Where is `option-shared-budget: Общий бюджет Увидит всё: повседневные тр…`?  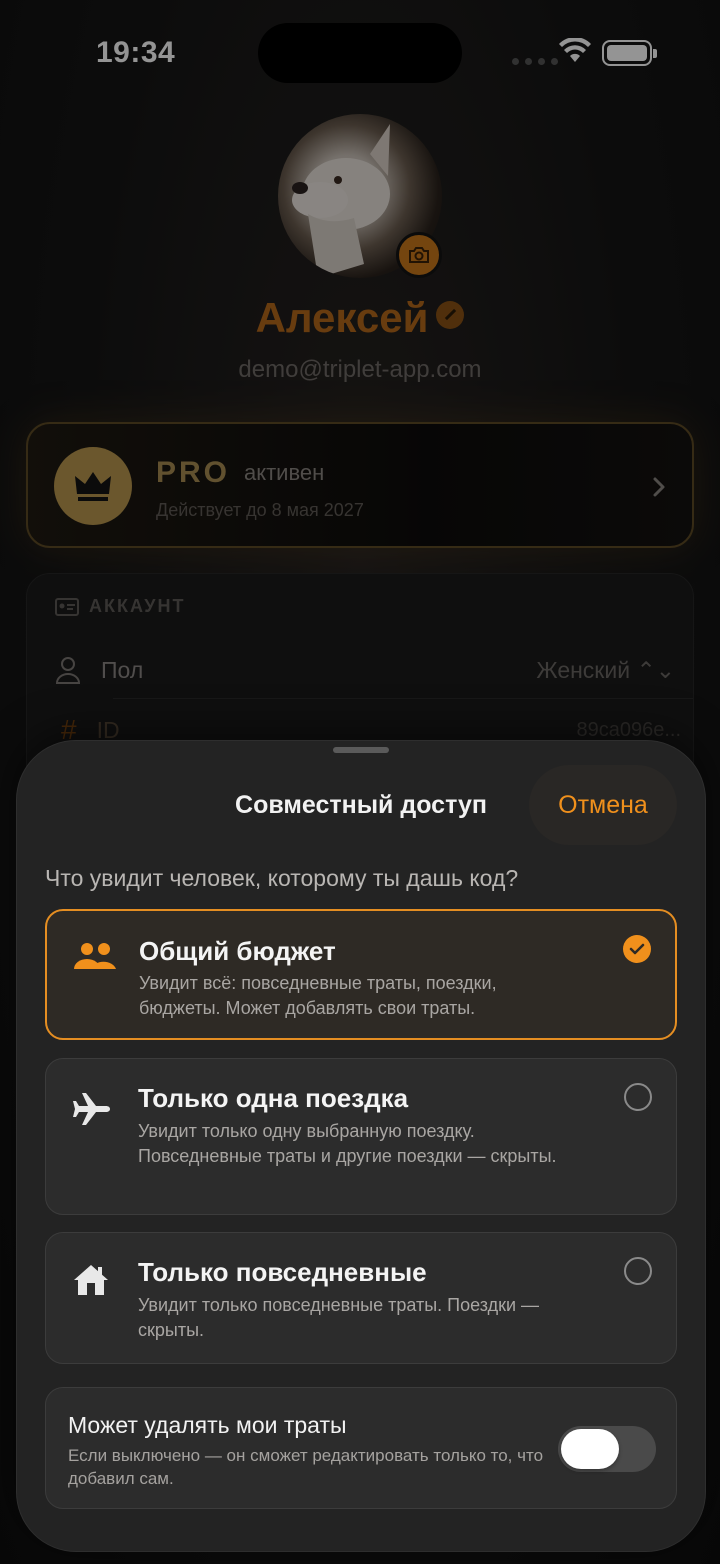
option-shared-budget: Общий бюджет Увидит всё: повседневные тр… is located at coordinates (361, 974).